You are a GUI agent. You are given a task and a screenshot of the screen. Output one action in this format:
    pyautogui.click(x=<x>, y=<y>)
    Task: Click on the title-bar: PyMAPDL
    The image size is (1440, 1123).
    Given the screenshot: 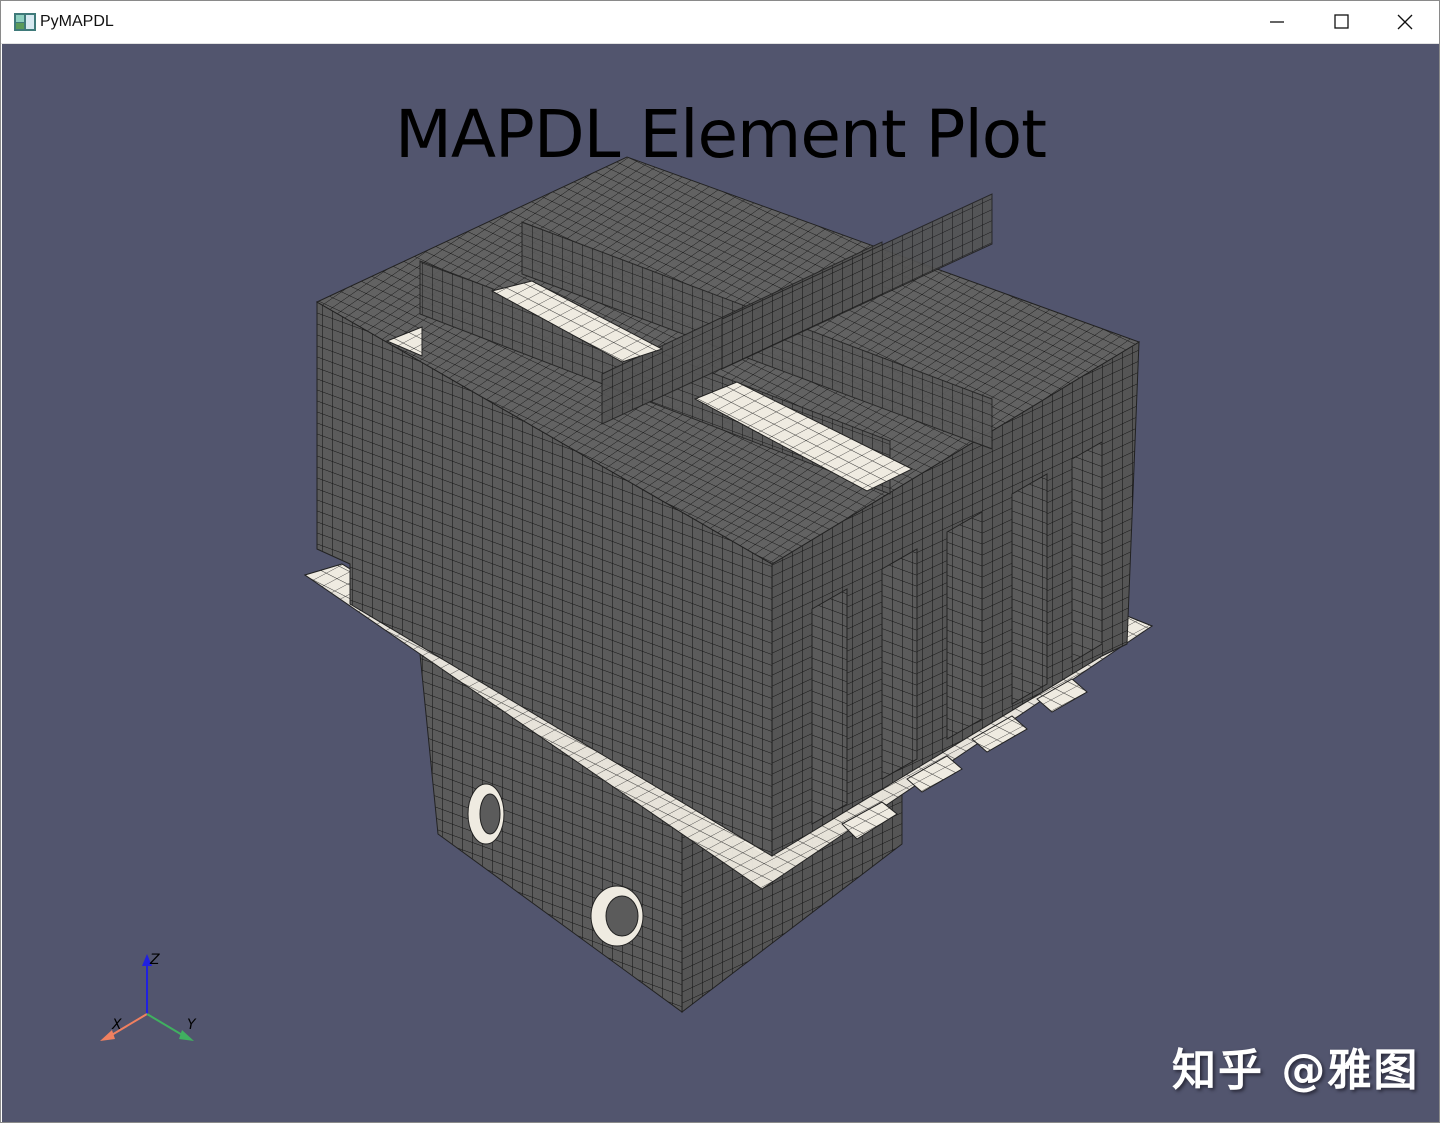 What is the action you would take?
    pyautogui.click(x=720, y=22)
    